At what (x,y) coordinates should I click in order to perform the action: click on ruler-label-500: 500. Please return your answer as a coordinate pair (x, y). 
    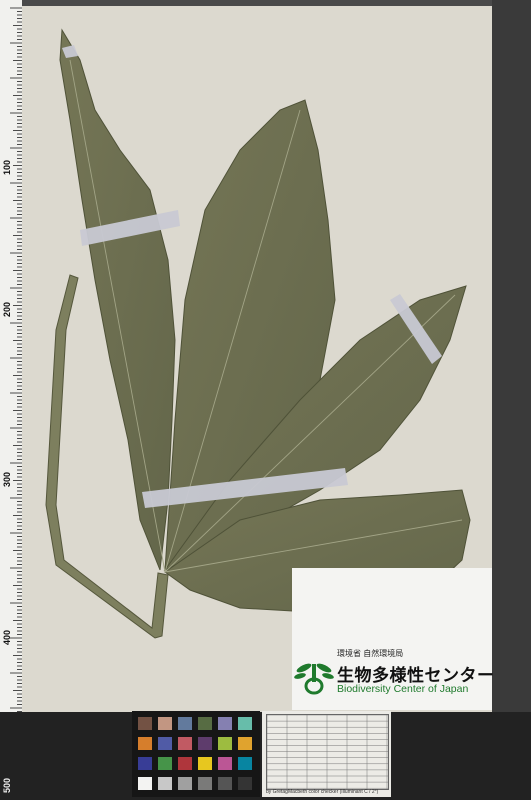
    Looking at the image, I should click on (7, 786).